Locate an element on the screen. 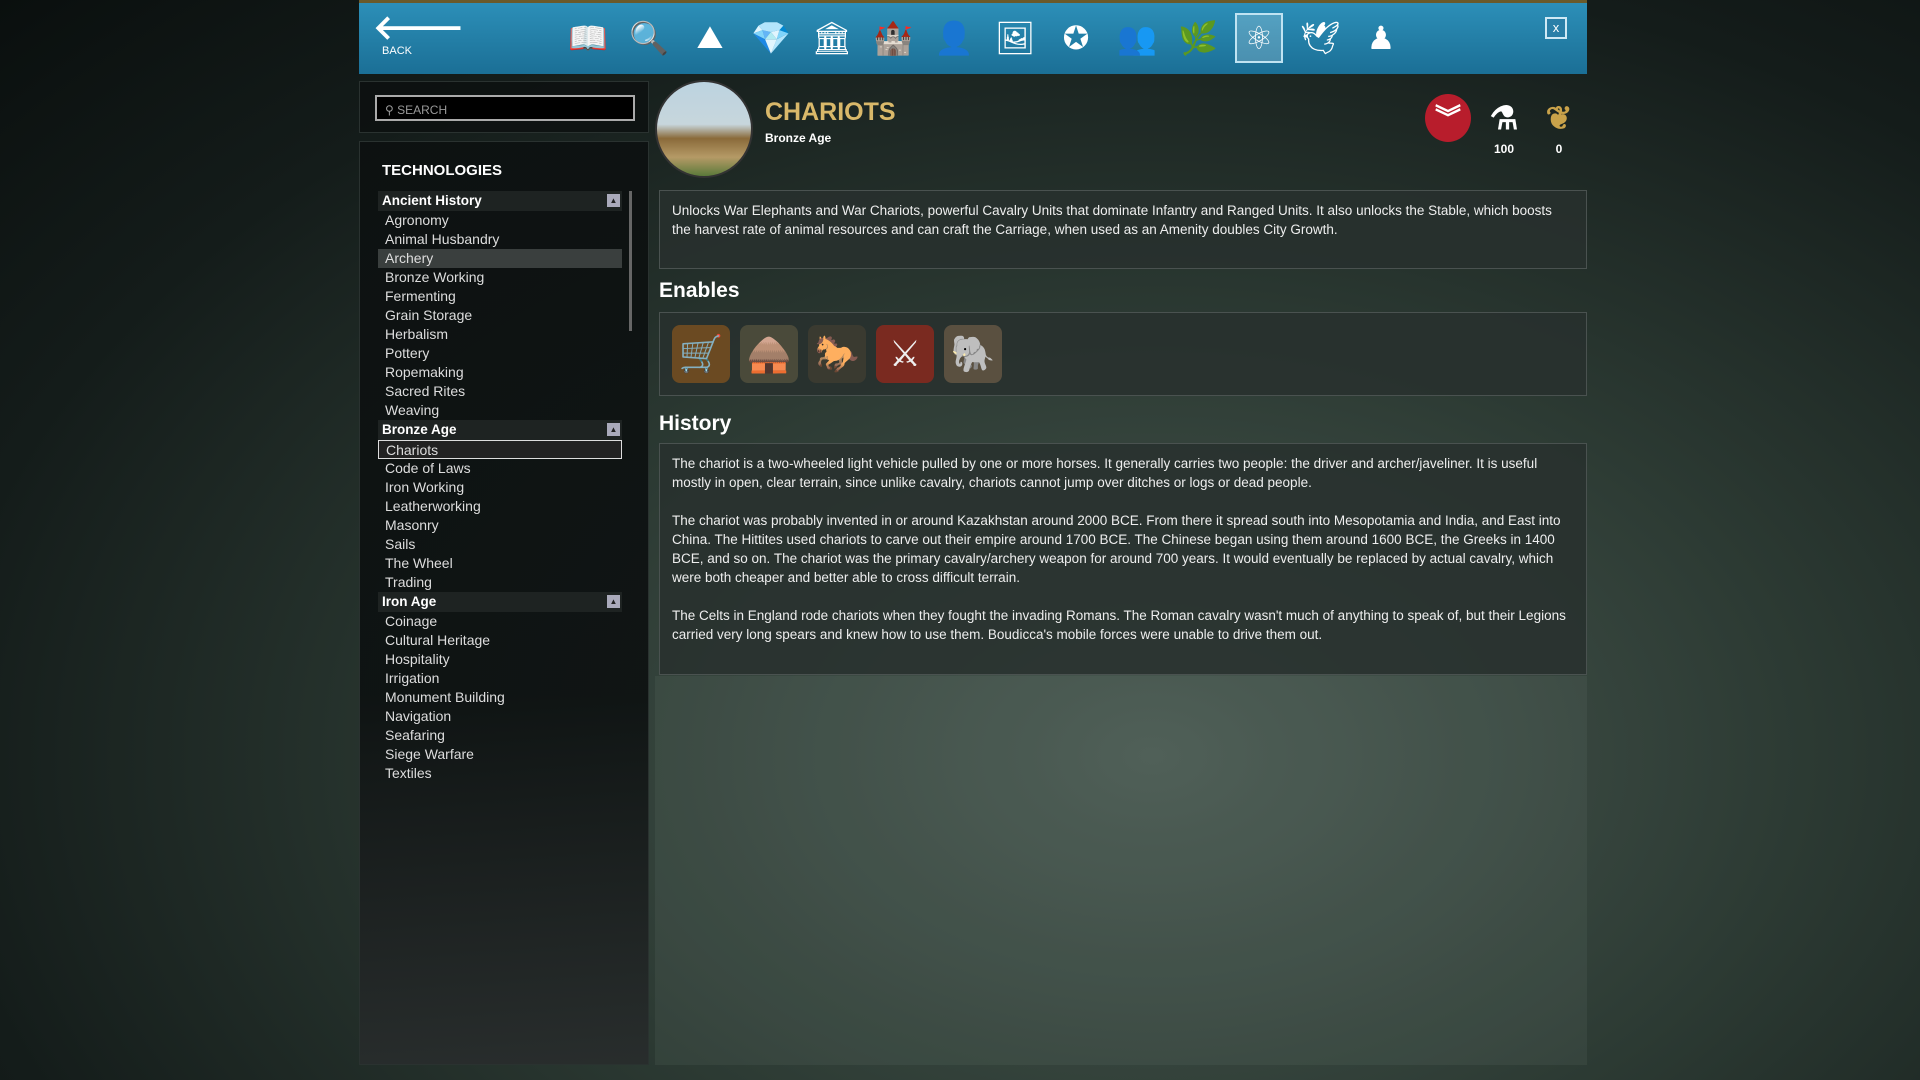  category-header: Ancient History ▲ is located at coordinates (500, 201).